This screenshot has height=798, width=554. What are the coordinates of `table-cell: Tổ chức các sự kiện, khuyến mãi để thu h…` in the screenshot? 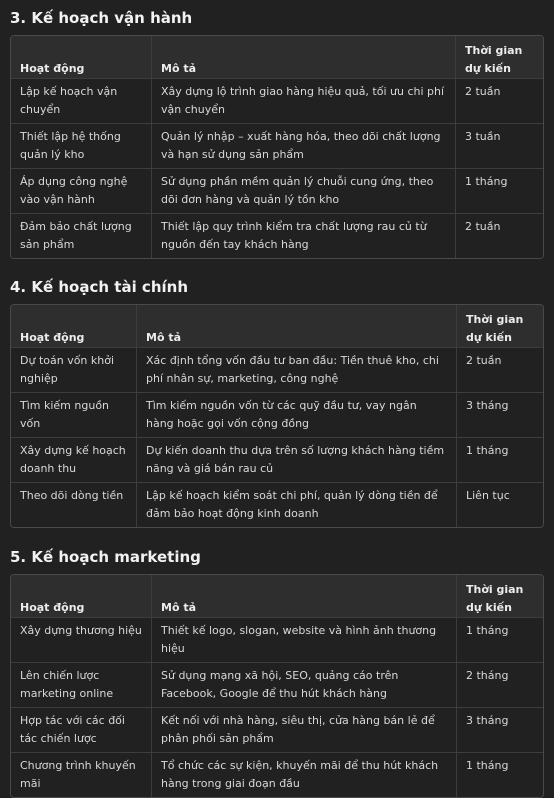 It's located at (304, 775).